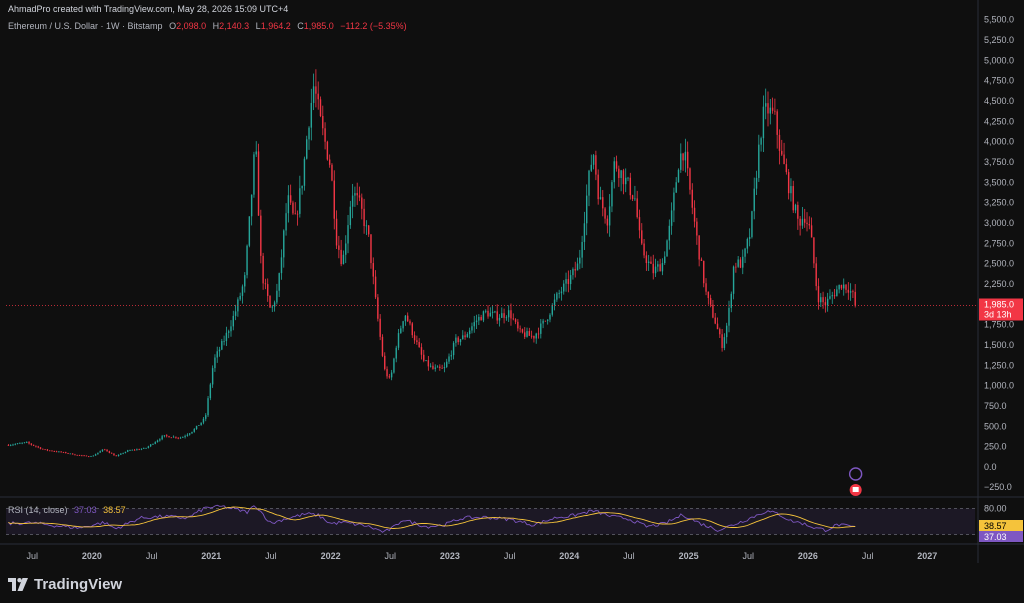  Describe the element at coordinates (855, 474) in the screenshot. I see `earnings-event-icon` at that location.